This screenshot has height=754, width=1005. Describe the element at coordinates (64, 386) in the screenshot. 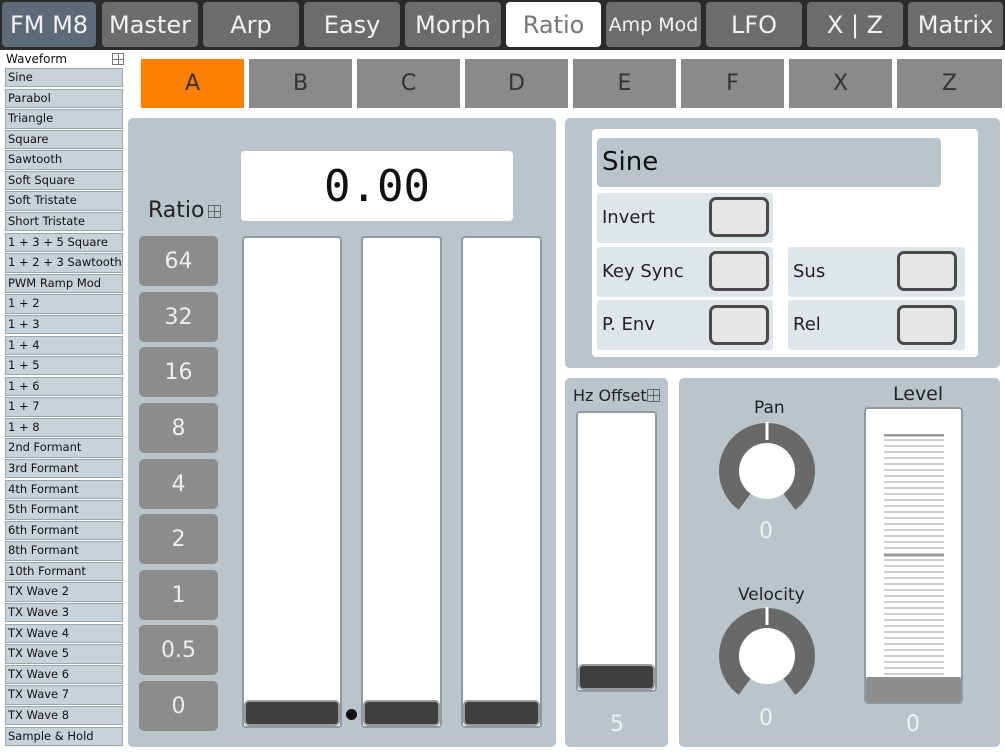

I see `waveform-list-item: 1 + 6` at that location.